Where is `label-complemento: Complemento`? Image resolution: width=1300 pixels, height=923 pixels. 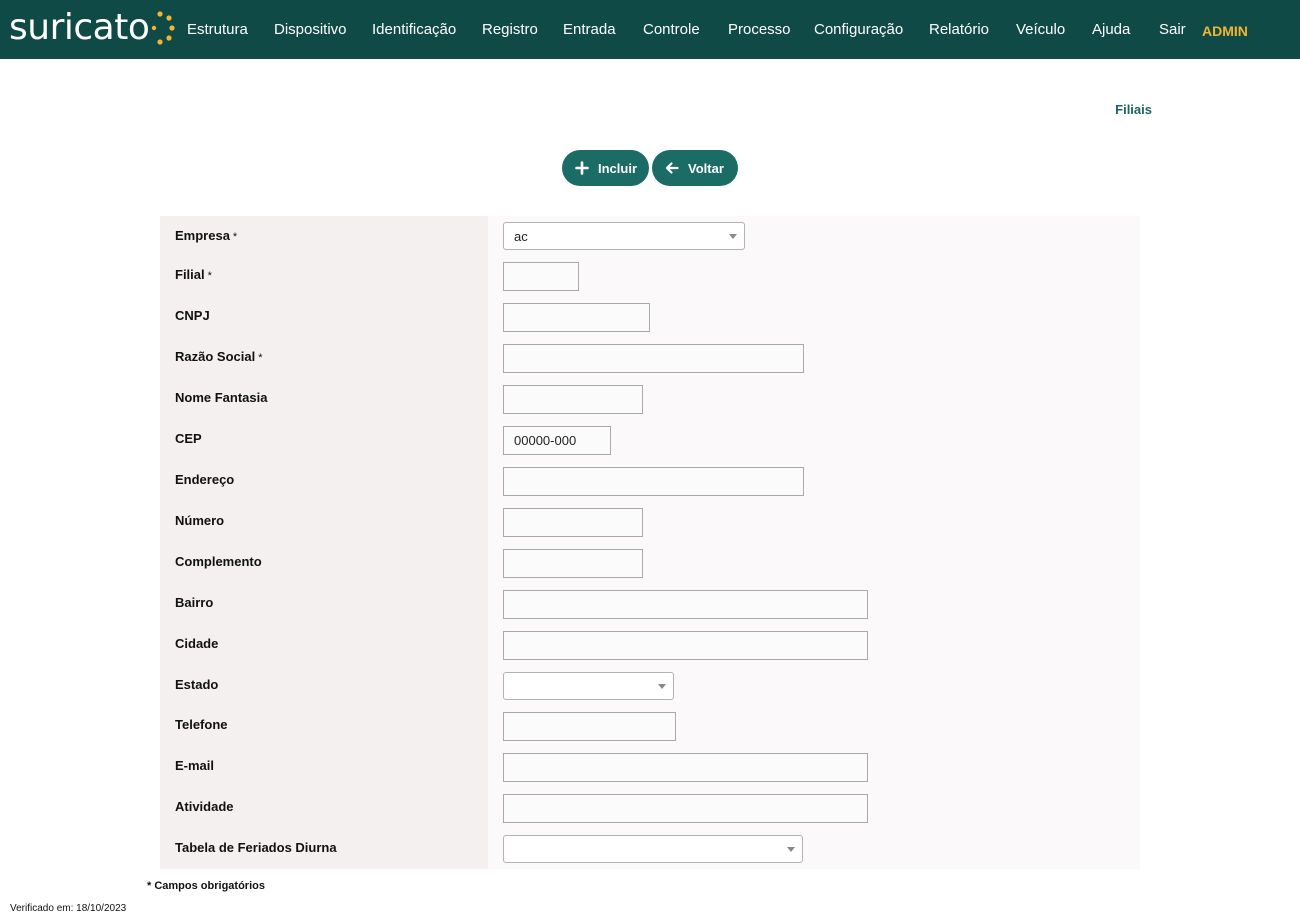 label-complemento: Complemento is located at coordinates (218, 561).